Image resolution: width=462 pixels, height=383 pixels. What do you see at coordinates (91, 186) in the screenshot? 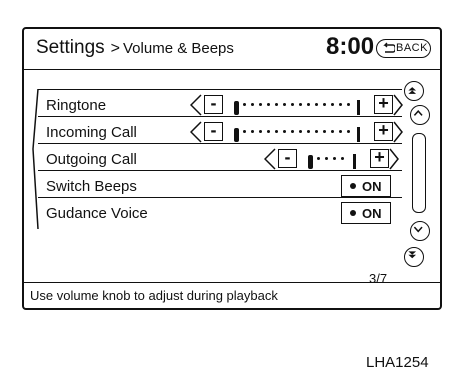
I see `switch-beeps-label: Switch Beeps` at bounding box center [91, 186].